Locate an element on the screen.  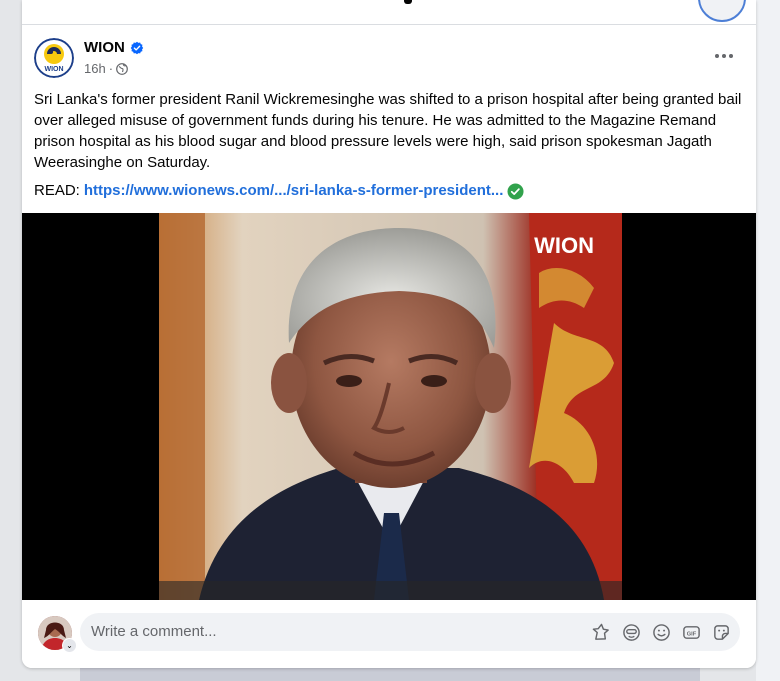
page-avatar: WION is located at coordinates (54, 58).